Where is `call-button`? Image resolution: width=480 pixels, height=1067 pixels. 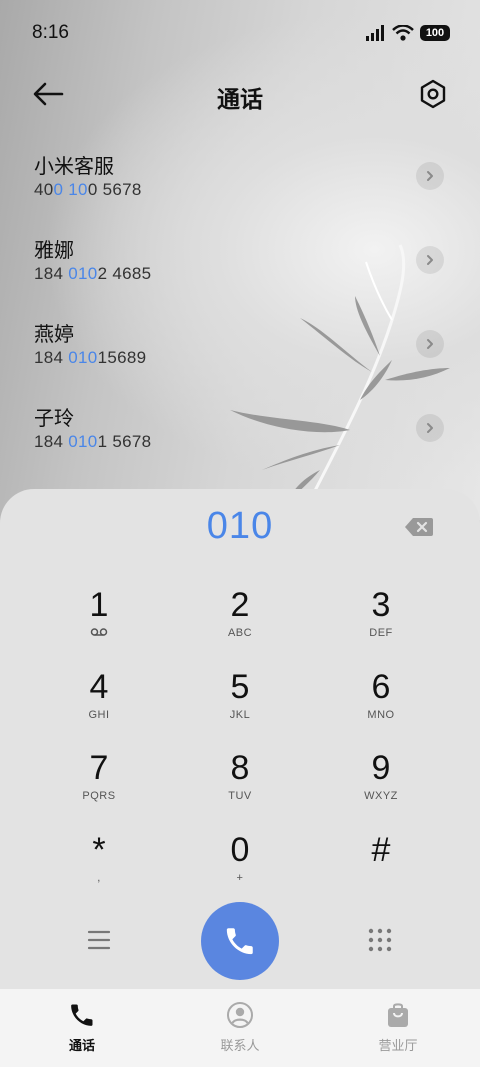
call-button is located at coordinates (240, 941).